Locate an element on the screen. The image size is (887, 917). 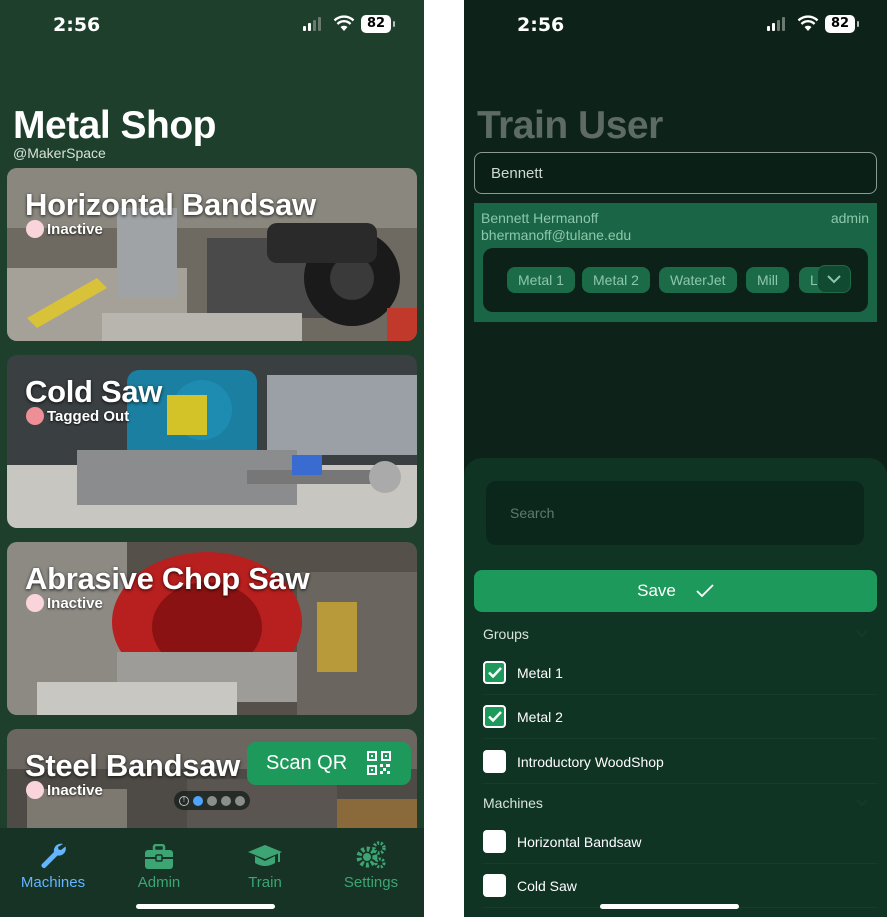
training-chip: Metal 2 is located at coordinates (616, 280).